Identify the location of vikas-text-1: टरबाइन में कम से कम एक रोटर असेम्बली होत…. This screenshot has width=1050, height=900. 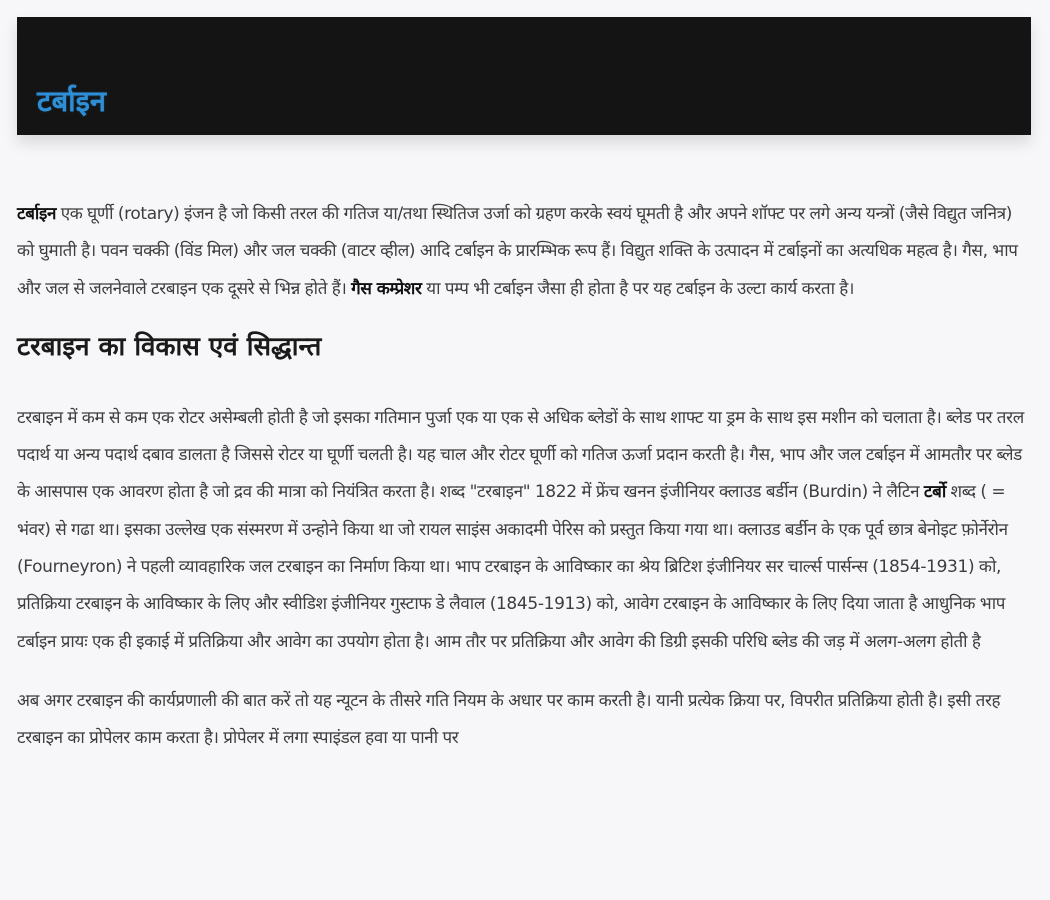
(520, 455).